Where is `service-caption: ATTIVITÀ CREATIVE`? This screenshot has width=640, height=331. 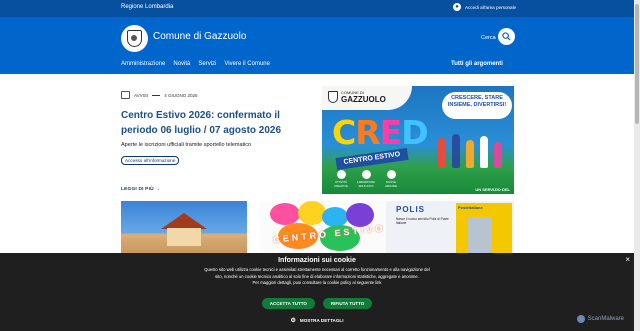
service-caption: ATTIVITÀ CREATIVE is located at coordinates (341, 184).